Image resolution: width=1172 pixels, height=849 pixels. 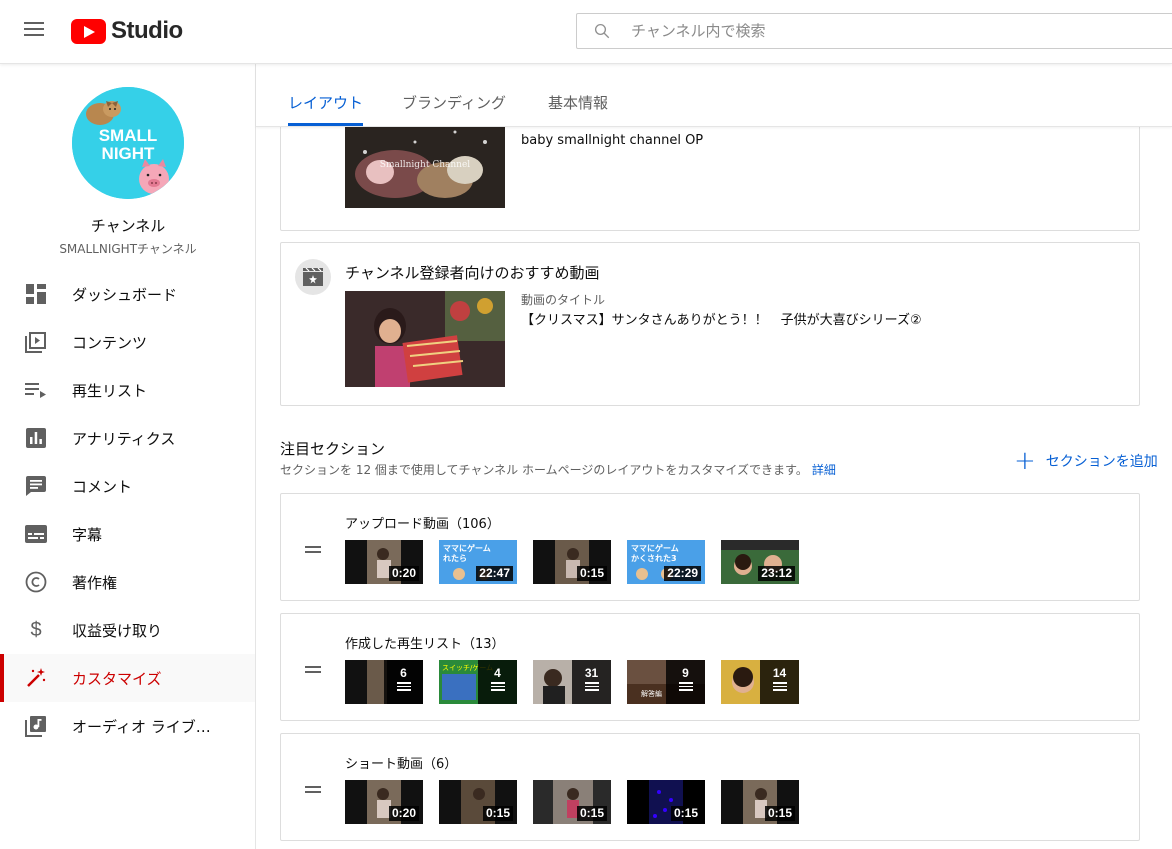 What do you see at coordinates (110, 342) in the screenshot?
I see `sidebar-item-label: コンテンツ` at bounding box center [110, 342].